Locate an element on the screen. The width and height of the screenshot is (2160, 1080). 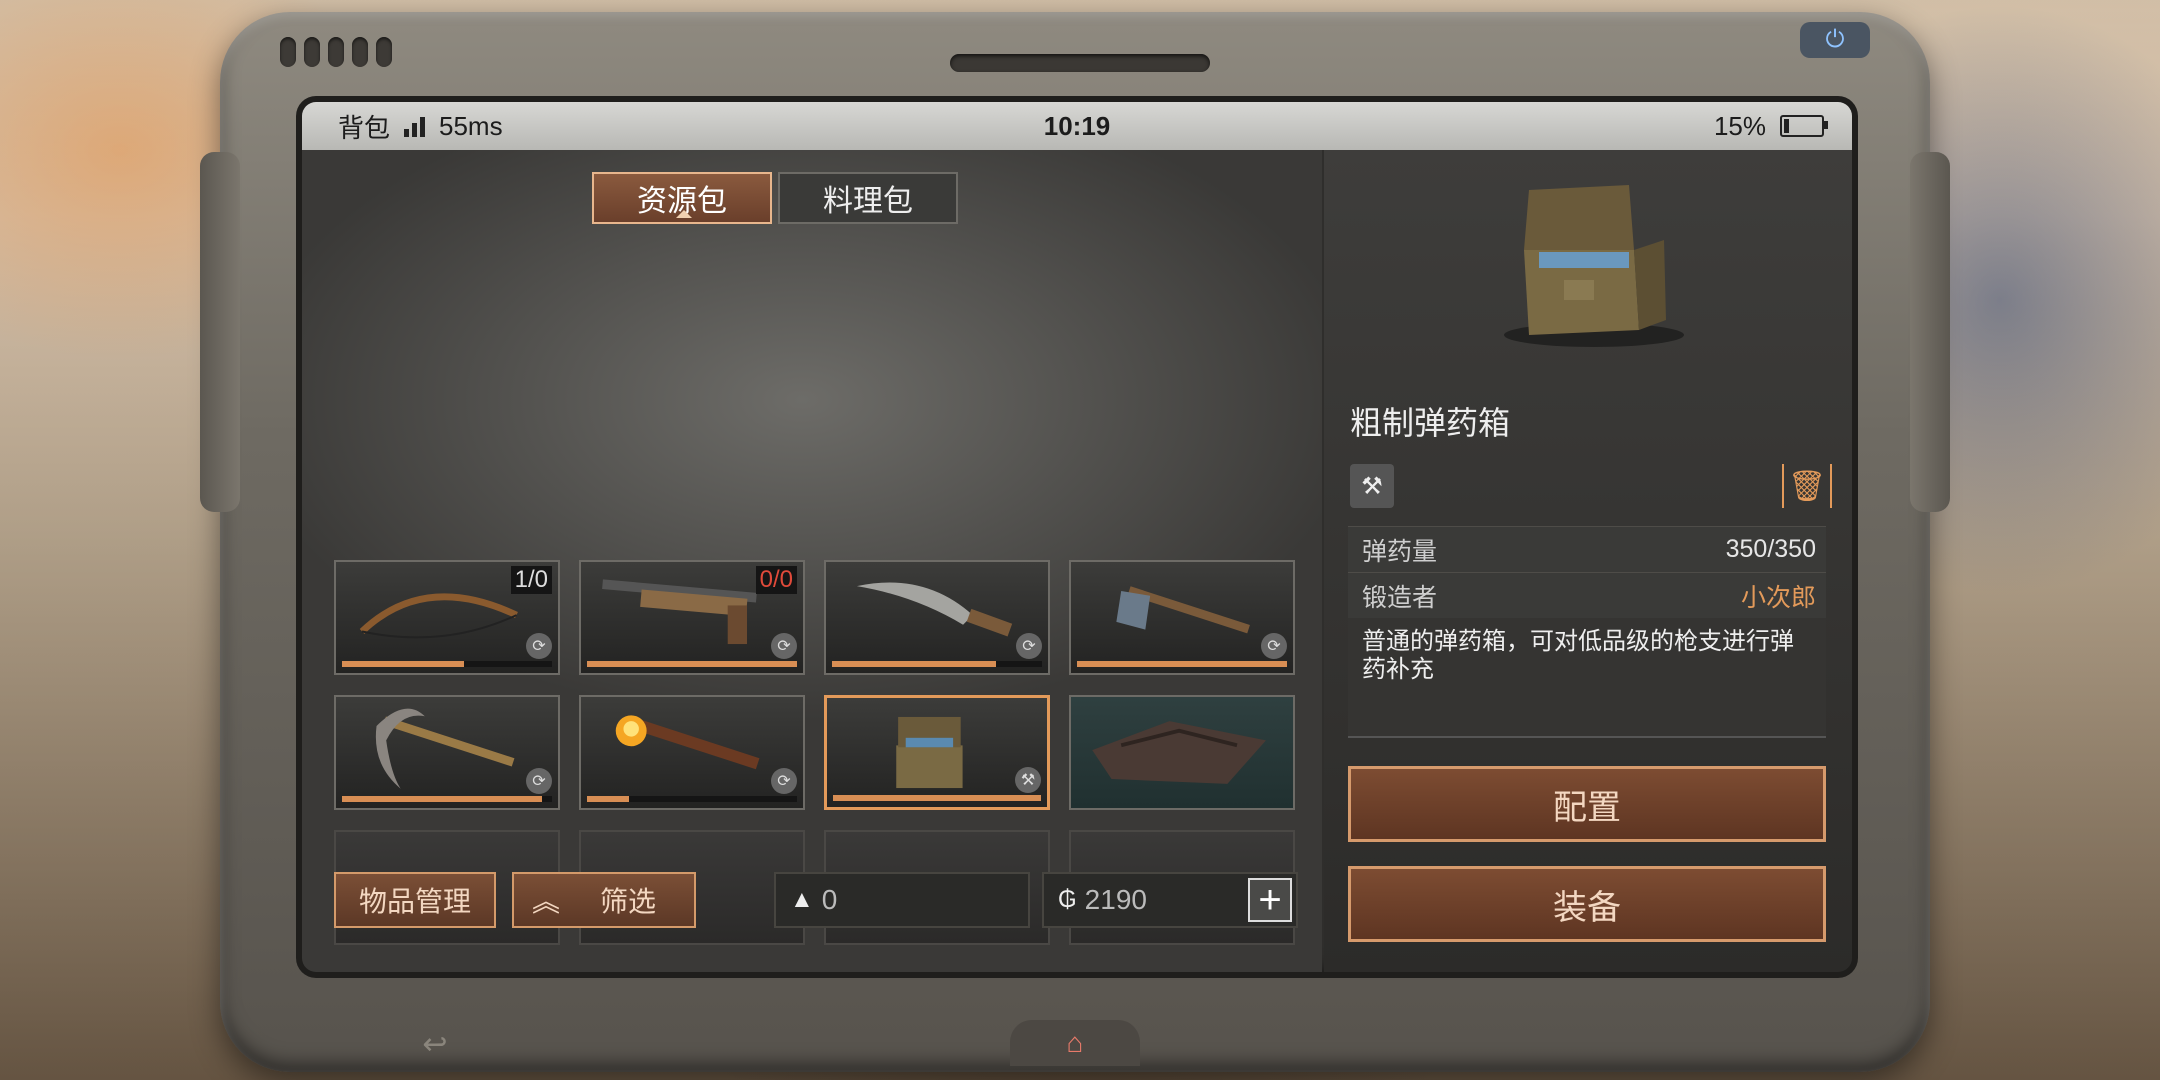
clock: 10:19 is located at coordinates (1077, 125).